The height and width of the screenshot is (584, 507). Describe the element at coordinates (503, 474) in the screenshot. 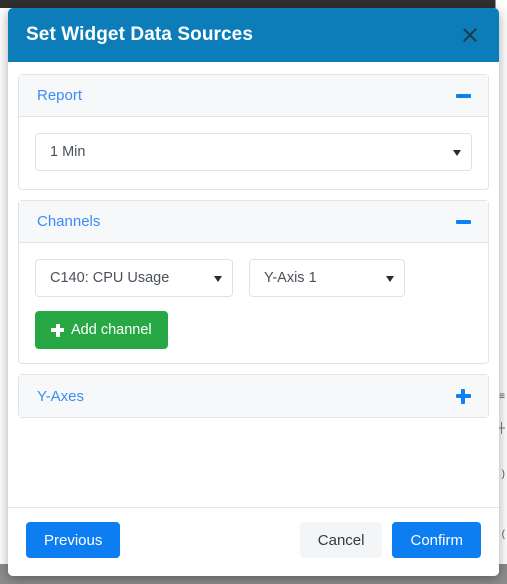

I see `backdrop-glyph: )` at that location.